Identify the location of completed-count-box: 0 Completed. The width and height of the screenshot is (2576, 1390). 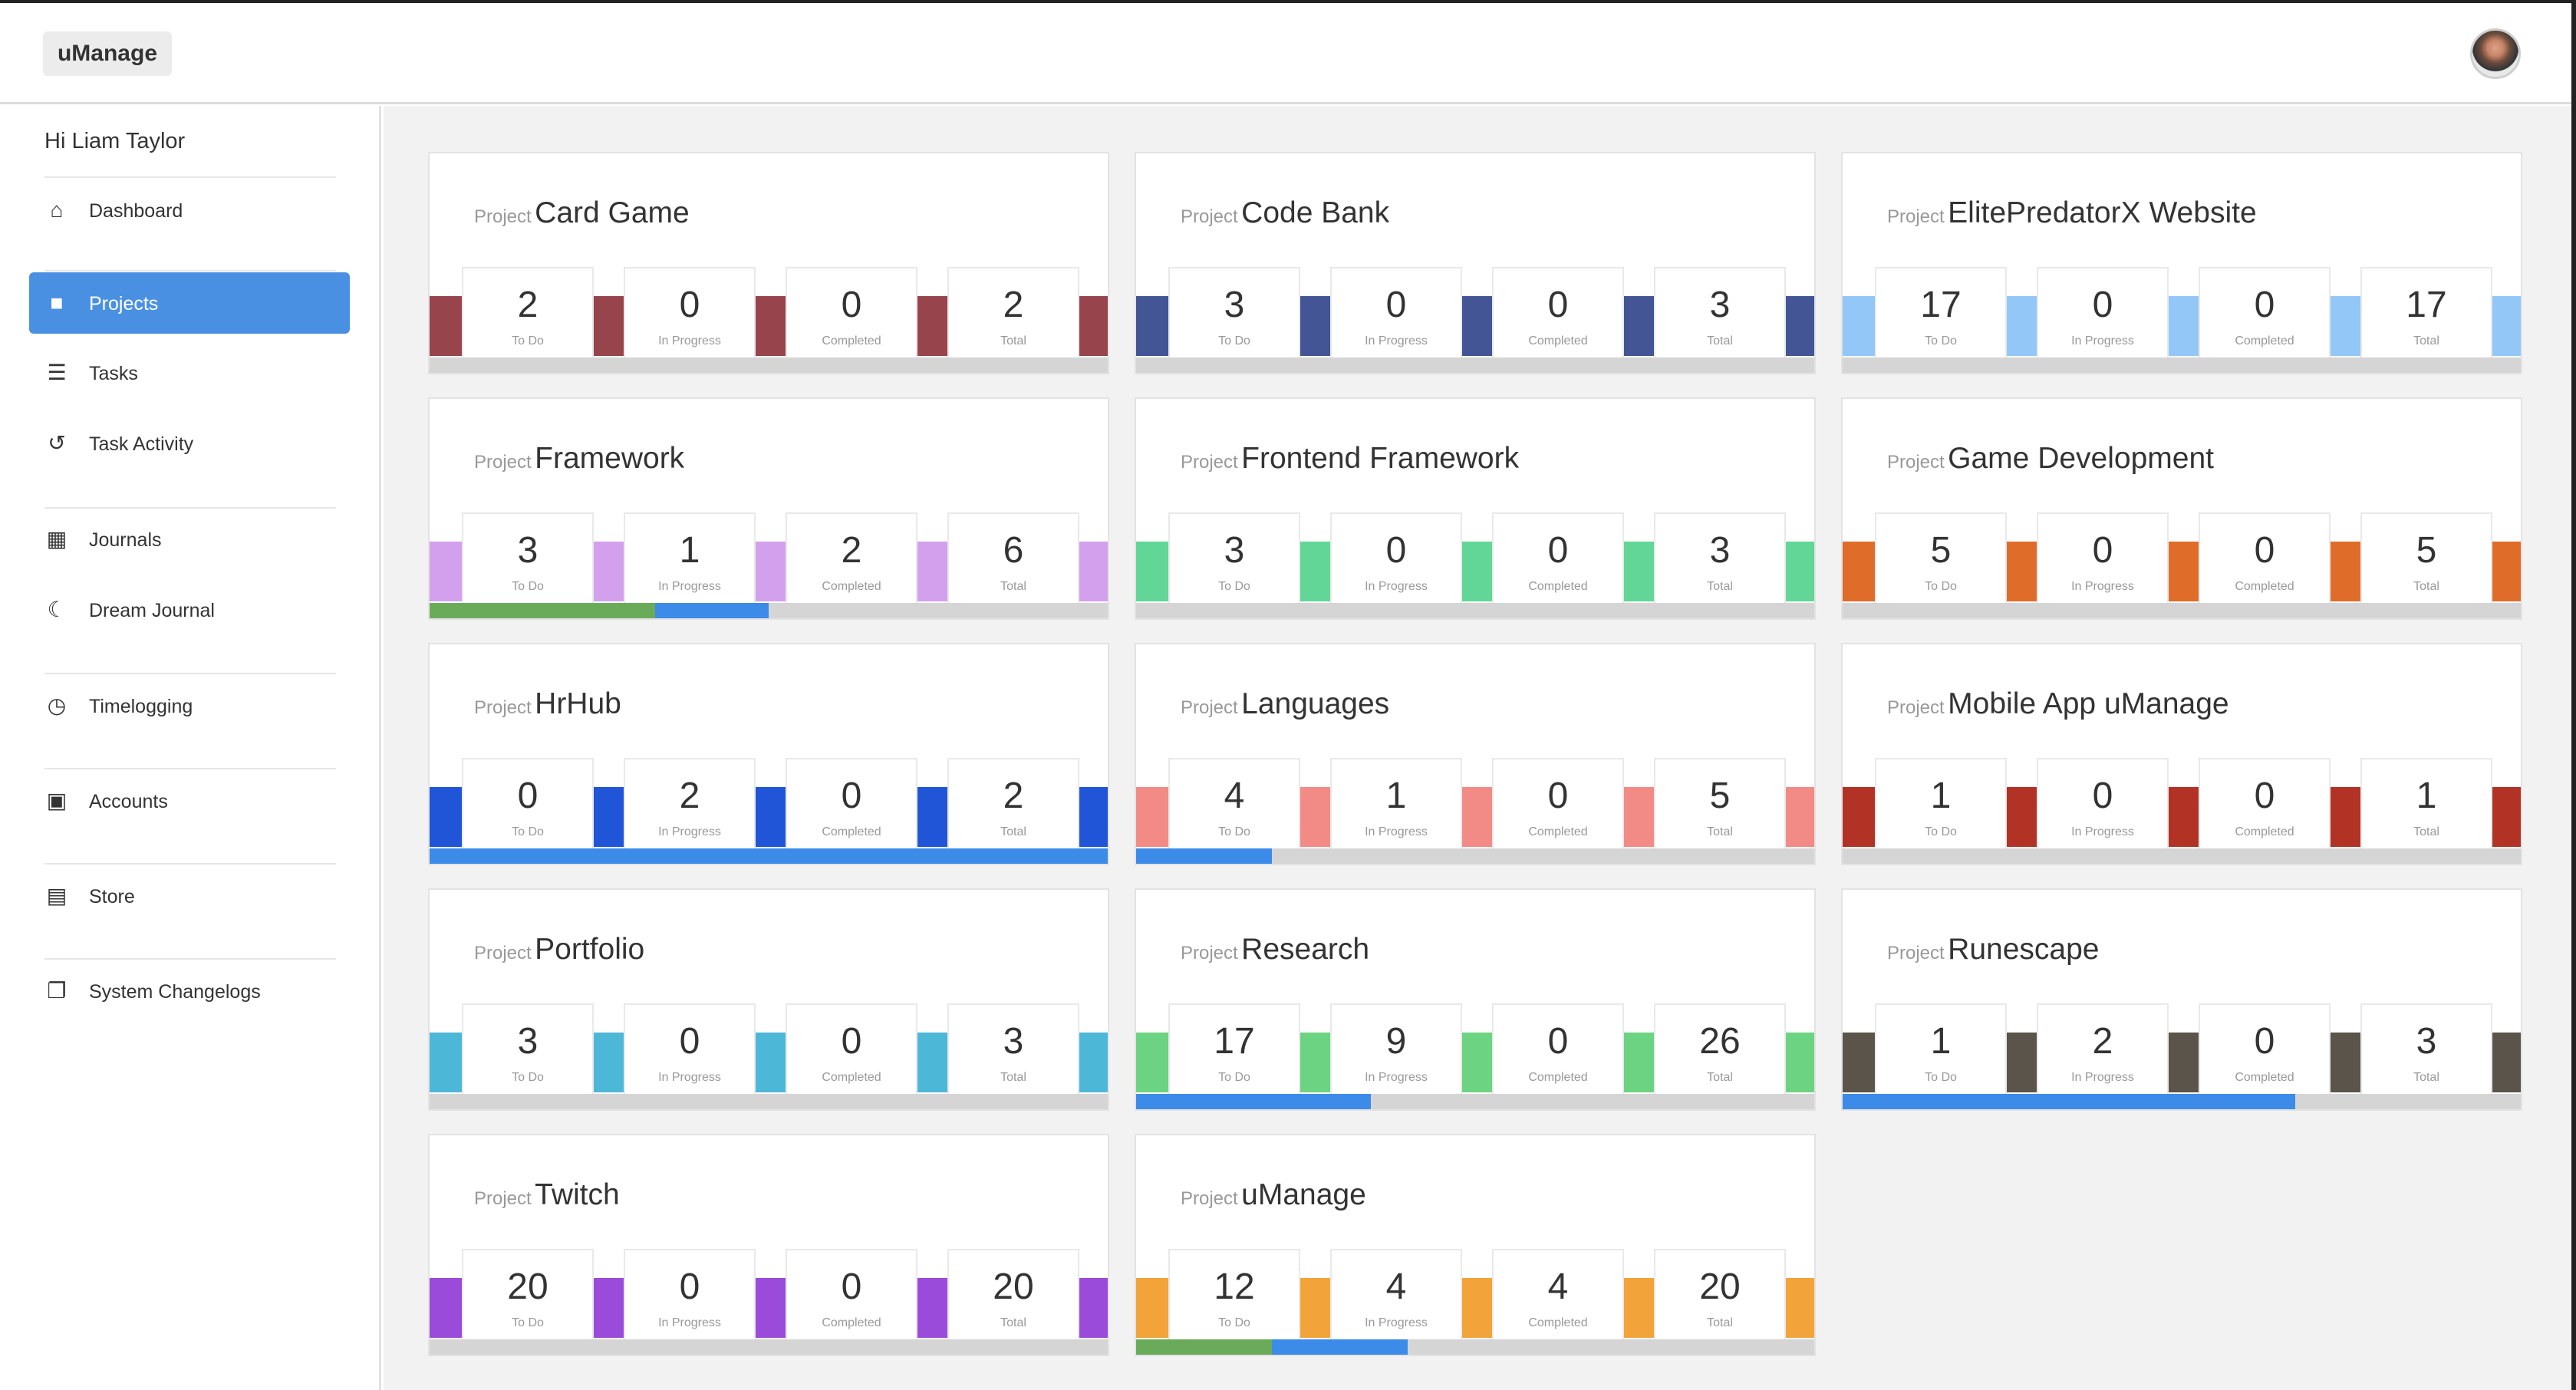
(851, 803).